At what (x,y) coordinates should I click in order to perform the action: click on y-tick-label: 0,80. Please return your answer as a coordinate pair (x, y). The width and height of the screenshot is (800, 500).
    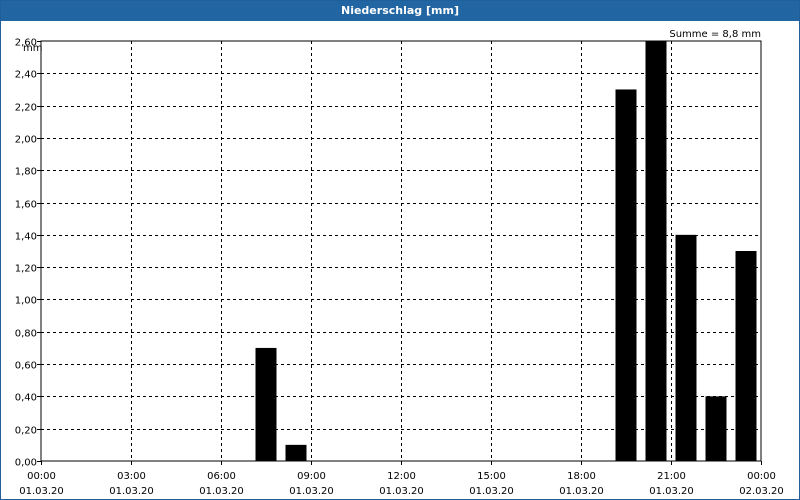
    Looking at the image, I should click on (26, 334).